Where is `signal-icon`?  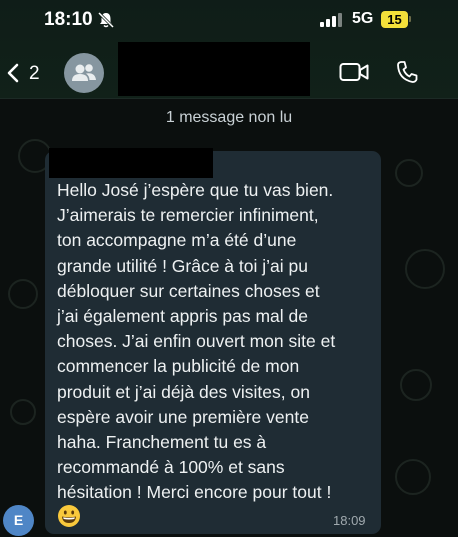 signal-icon is located at coordinates (332, 20).